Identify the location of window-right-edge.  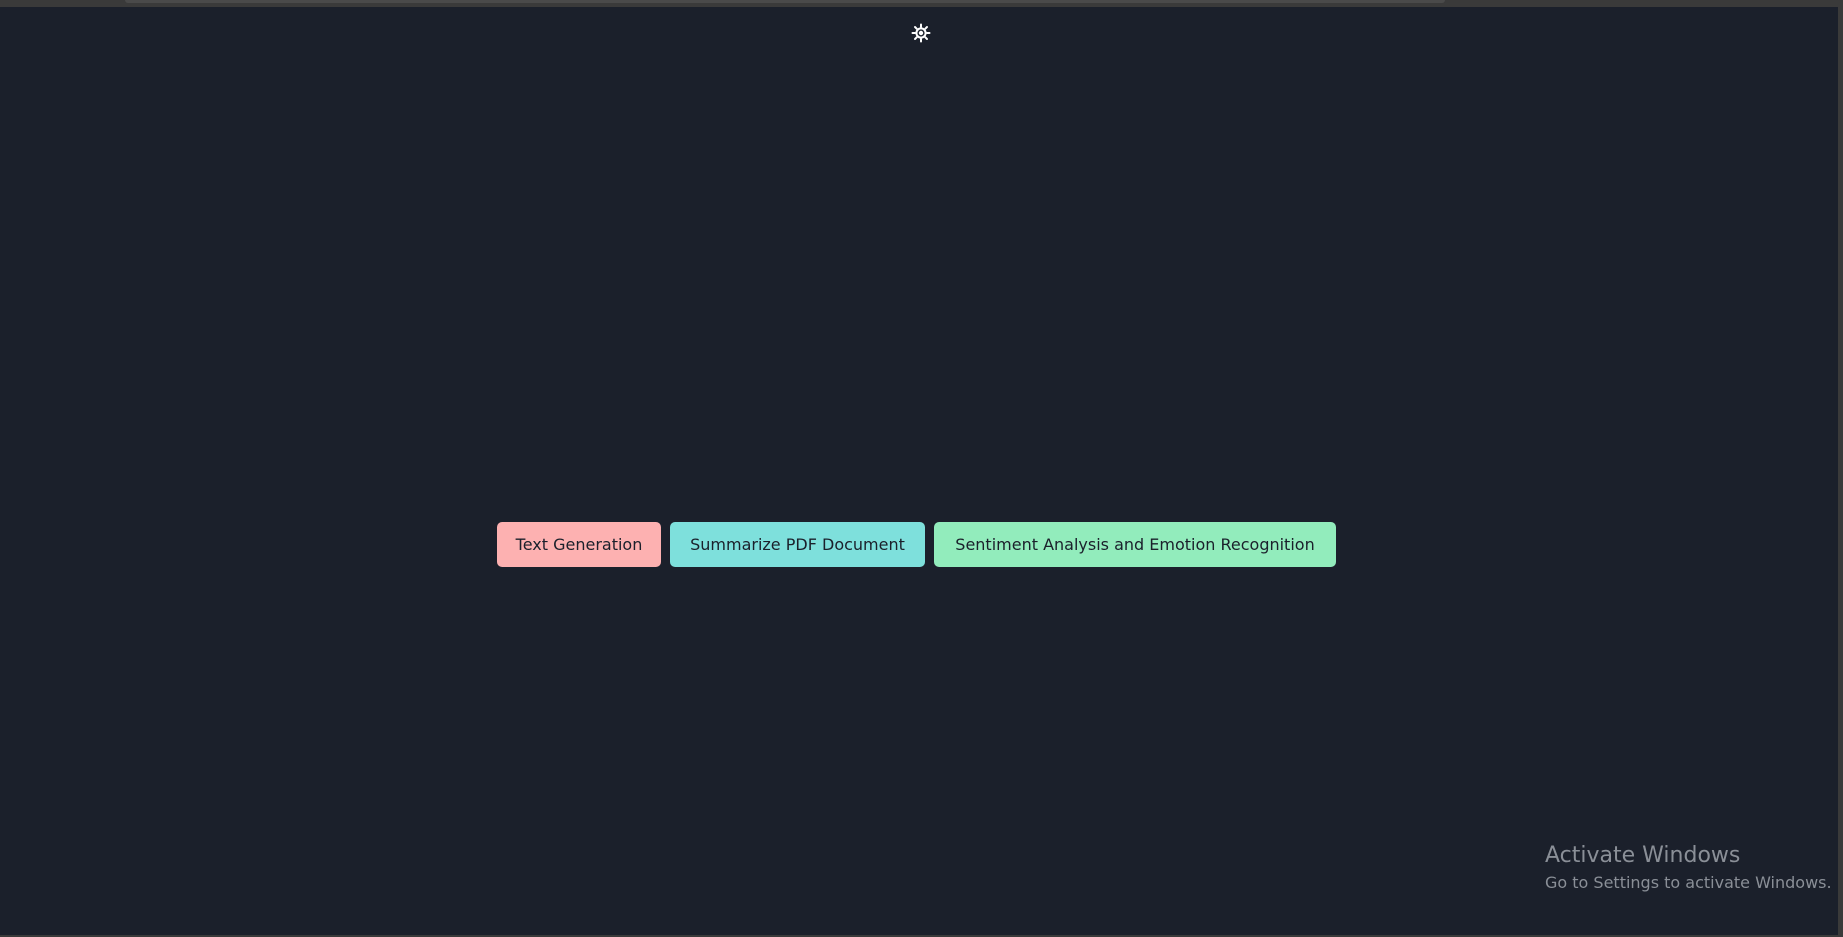
(1840, 472).